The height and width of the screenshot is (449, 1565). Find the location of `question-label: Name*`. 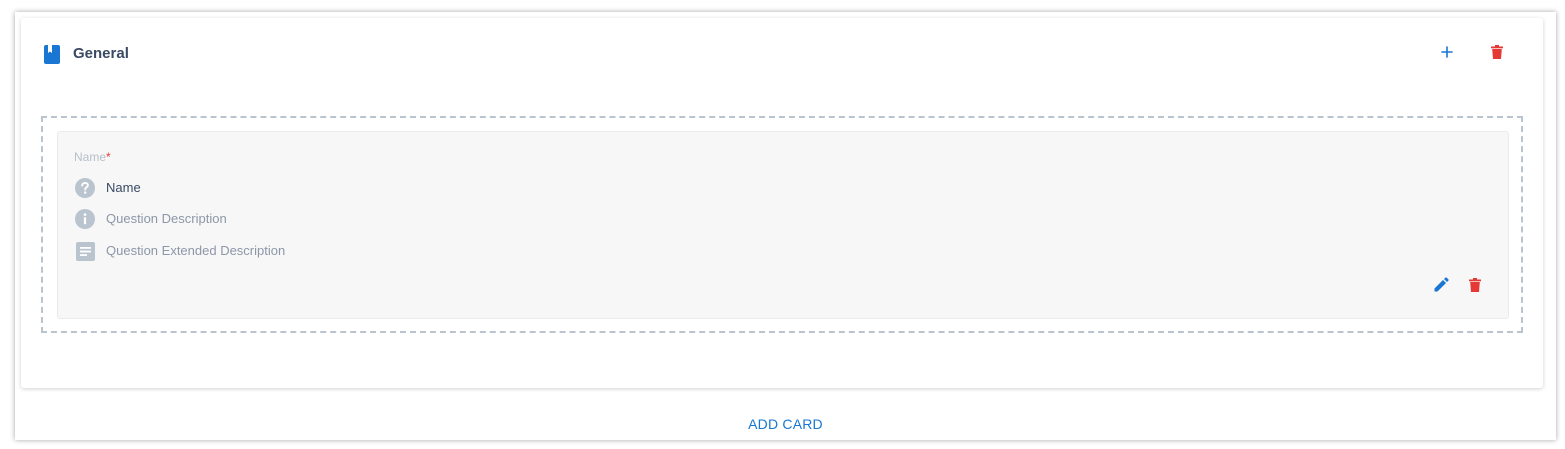

question-label: Name* is located at coordinates (92, 157).